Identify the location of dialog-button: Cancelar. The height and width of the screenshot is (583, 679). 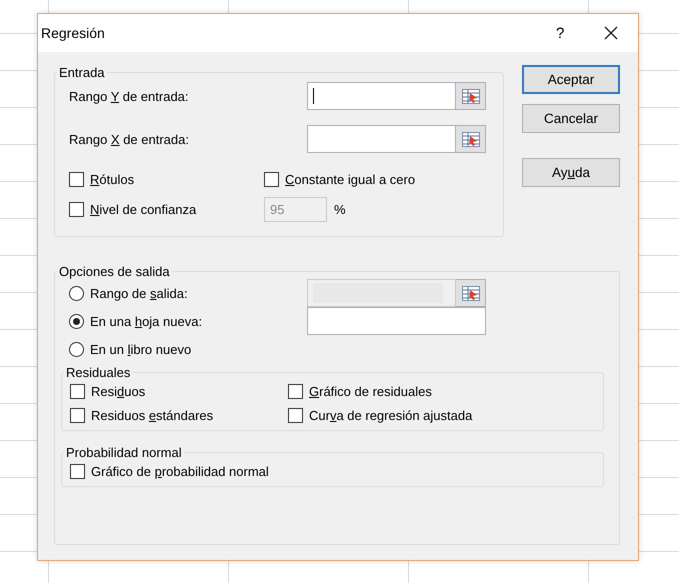
(571, 118).